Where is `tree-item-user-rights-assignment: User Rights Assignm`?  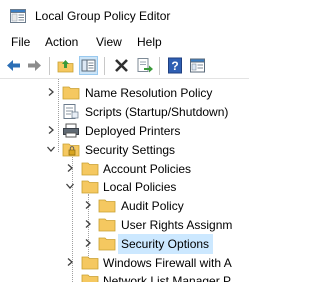
tree-item-user-rights-assignment: User Rights Assignm is located at coordinates (124, 225).